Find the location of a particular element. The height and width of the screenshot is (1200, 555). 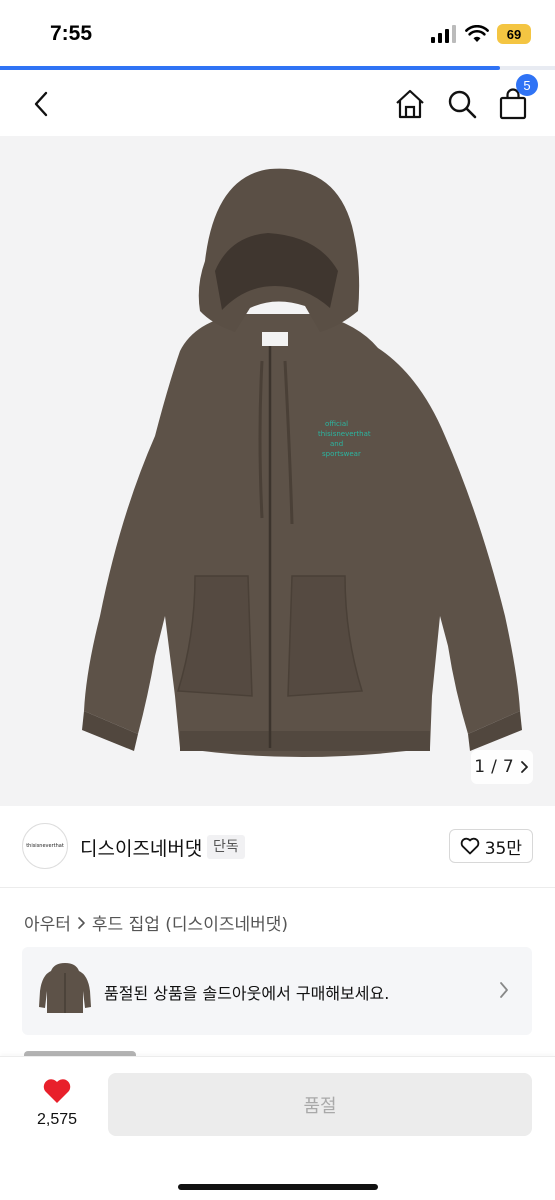

cart-button: 5 is located at coordinates (517, 98).